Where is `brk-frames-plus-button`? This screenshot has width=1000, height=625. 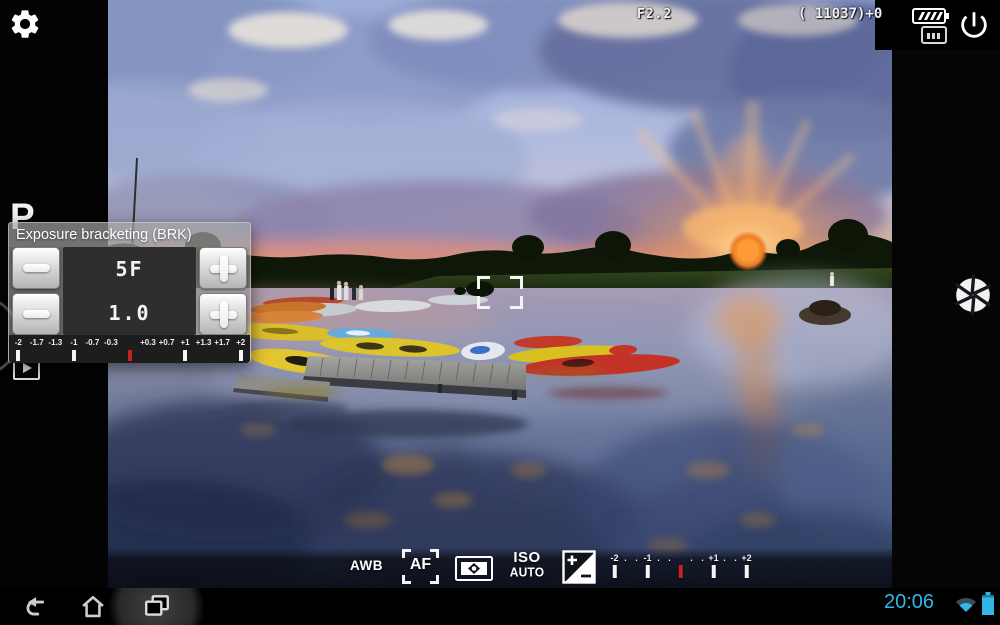
brk-frames-plus-button is located at coordinates (223, 268).